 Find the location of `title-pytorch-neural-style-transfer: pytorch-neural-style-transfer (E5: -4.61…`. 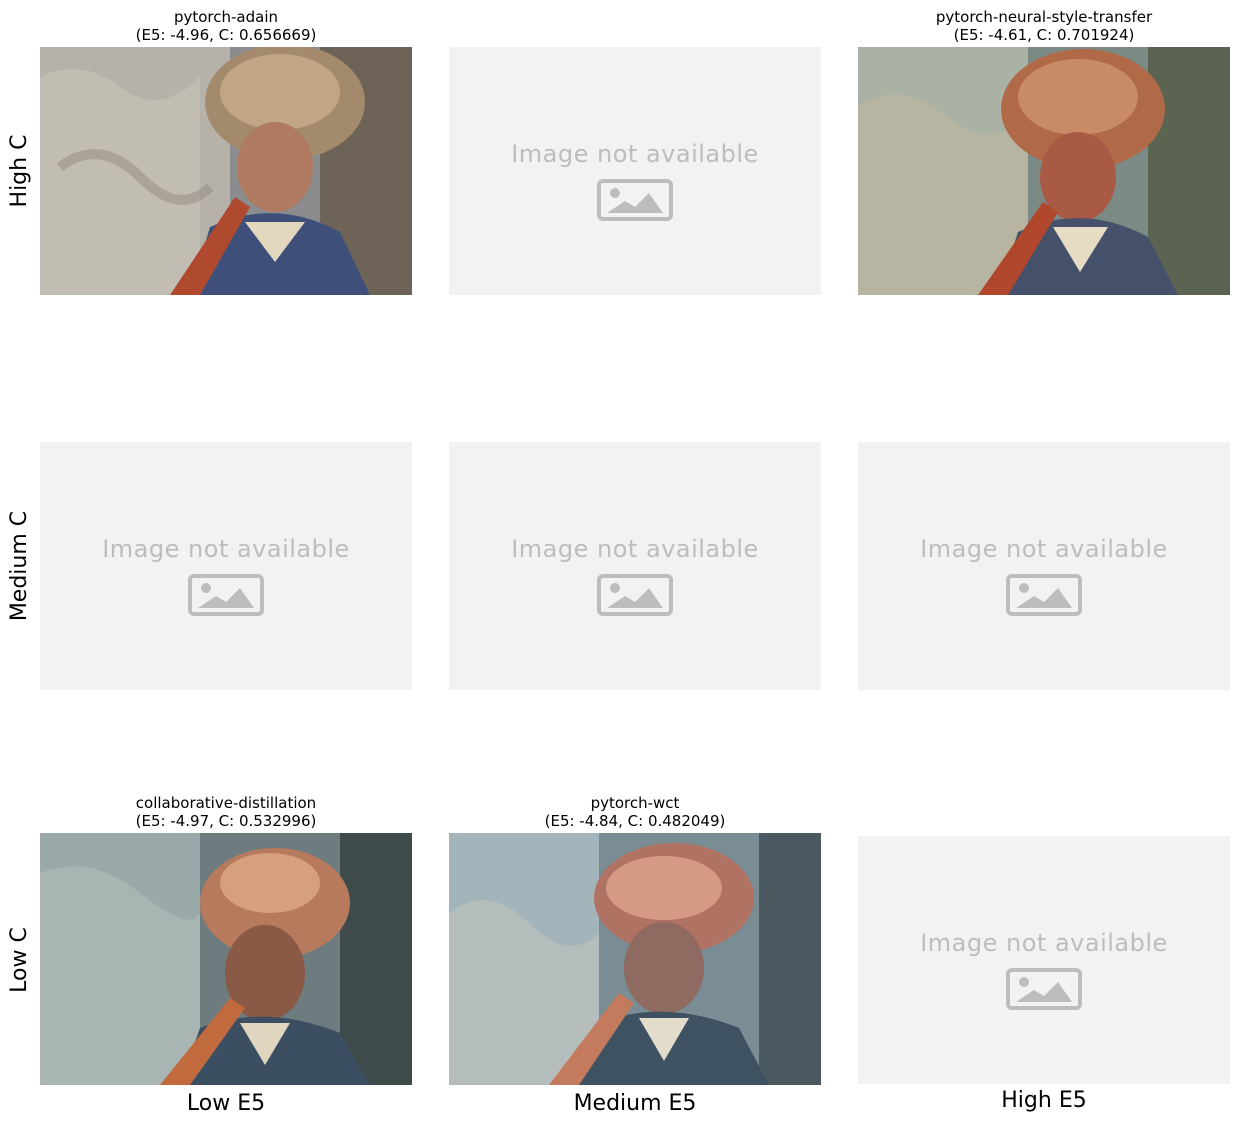

title-pytorch-neural-style-transfer: pytorch-neural-style-transfer (E5: -4.61… is located at coordinates (1044, 26).